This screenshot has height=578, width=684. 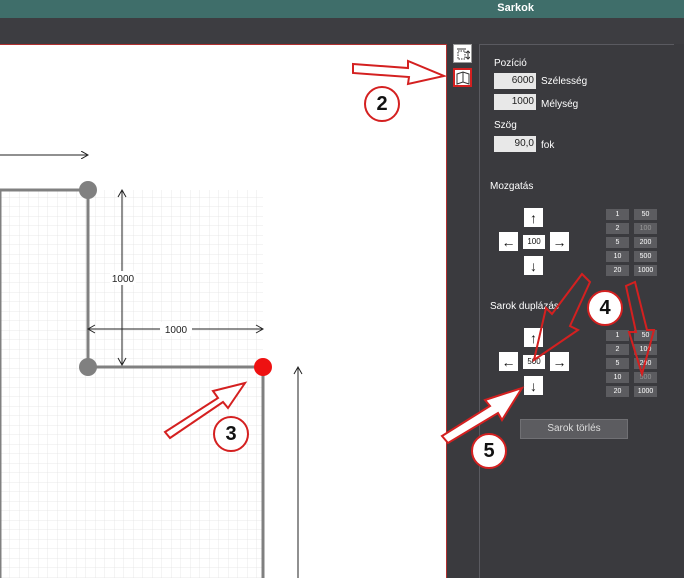 What do you see at coordinates (263, 367) in the screenshot?
I see `selected-corner-point` at bounding box center [263, 367].